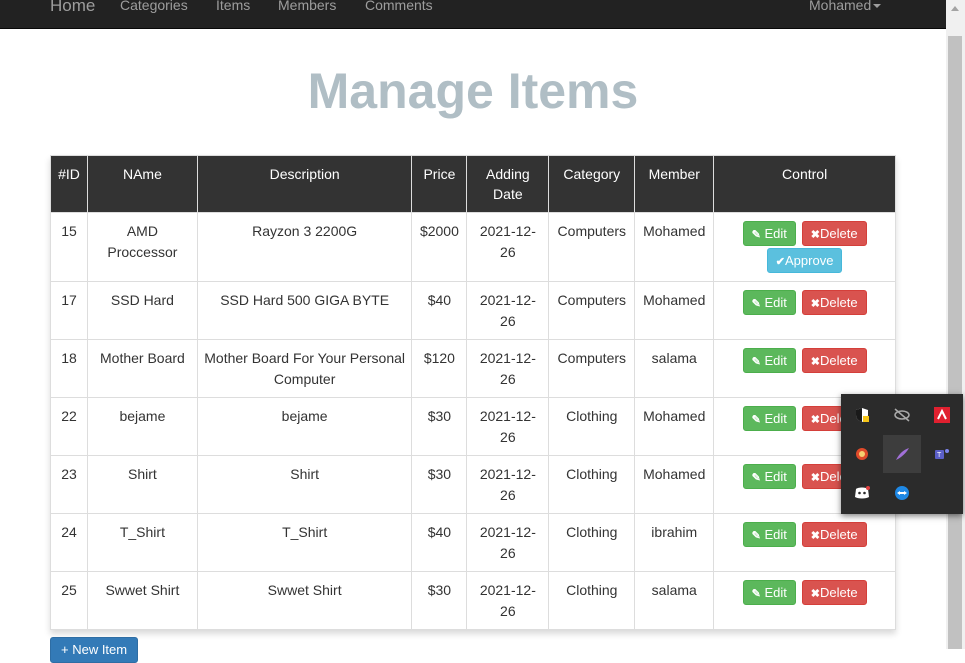  I want to click on feather-icon, so click(902, 454).